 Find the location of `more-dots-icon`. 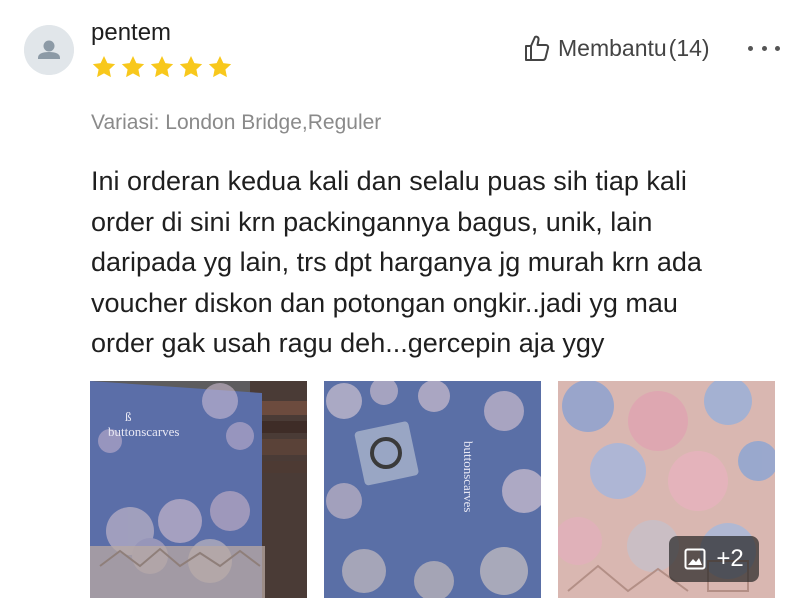

more-dots-icon is located at coordinates (750, 48).